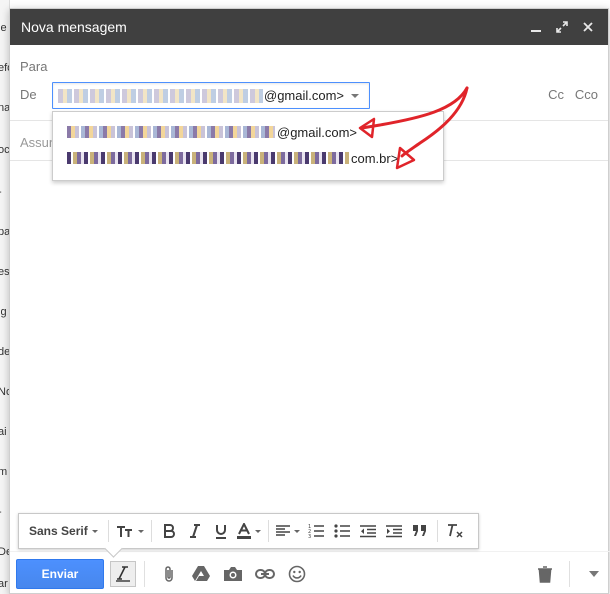  What do you see at coordinates (74, 27) in the screenshot?
I see `compose-title: Nova mensagem` at bounding box center [74, 27].